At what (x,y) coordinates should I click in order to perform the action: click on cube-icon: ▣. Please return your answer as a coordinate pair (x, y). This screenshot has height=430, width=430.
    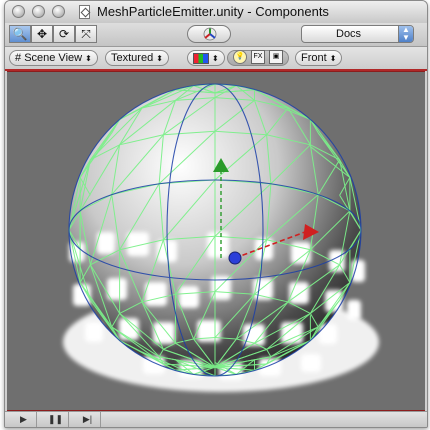
    Looking at the image, I should click on (276, 57).